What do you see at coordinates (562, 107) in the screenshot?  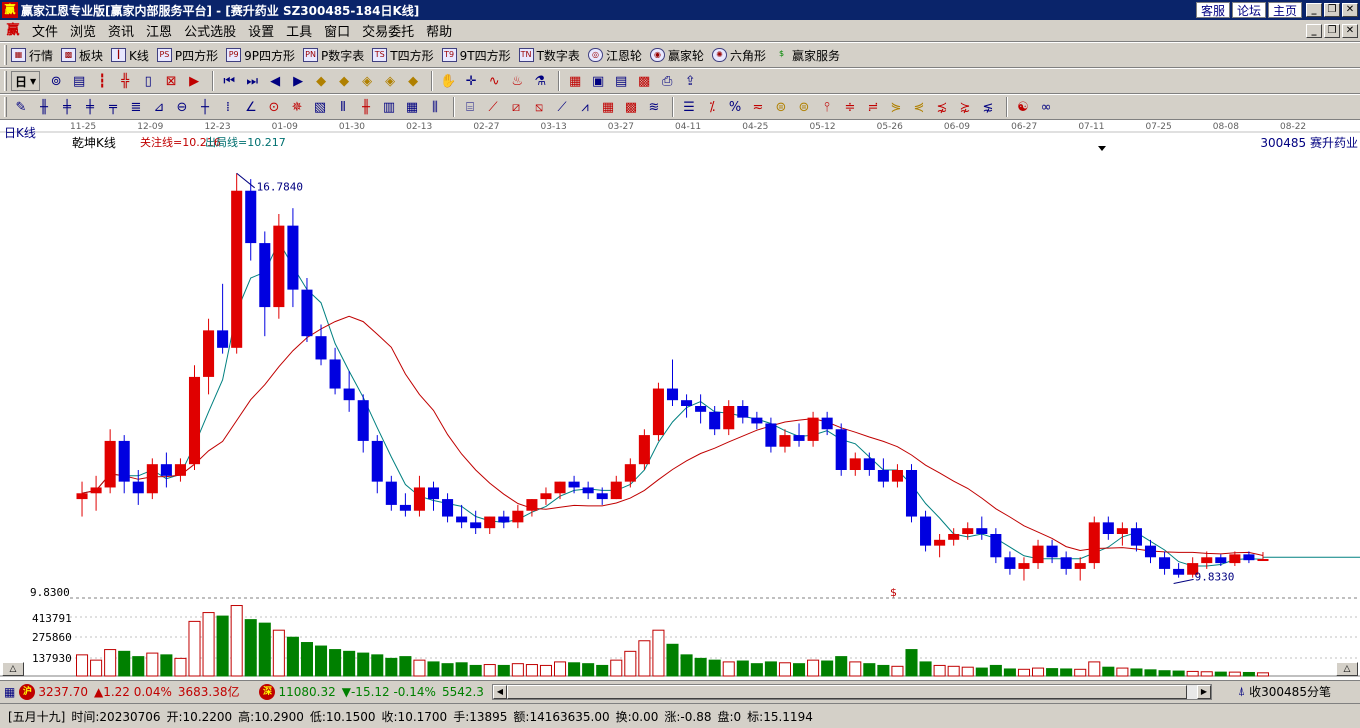 I see `slant-icon: ⟋` at bounding box center [562, 107].